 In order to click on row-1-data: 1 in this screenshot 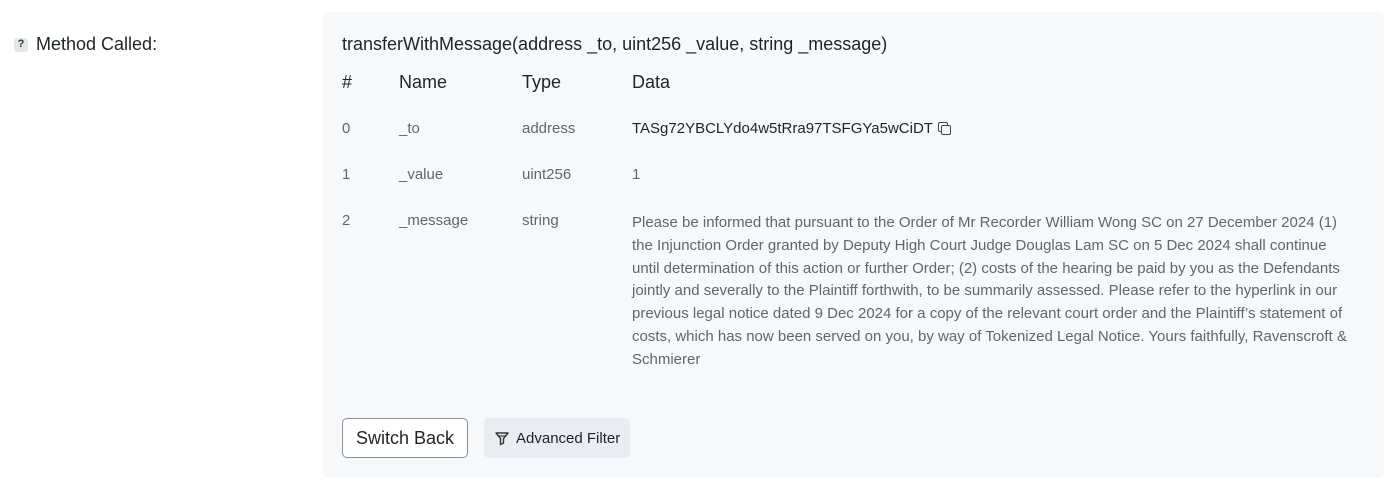, I will do `click(636, 174)`.